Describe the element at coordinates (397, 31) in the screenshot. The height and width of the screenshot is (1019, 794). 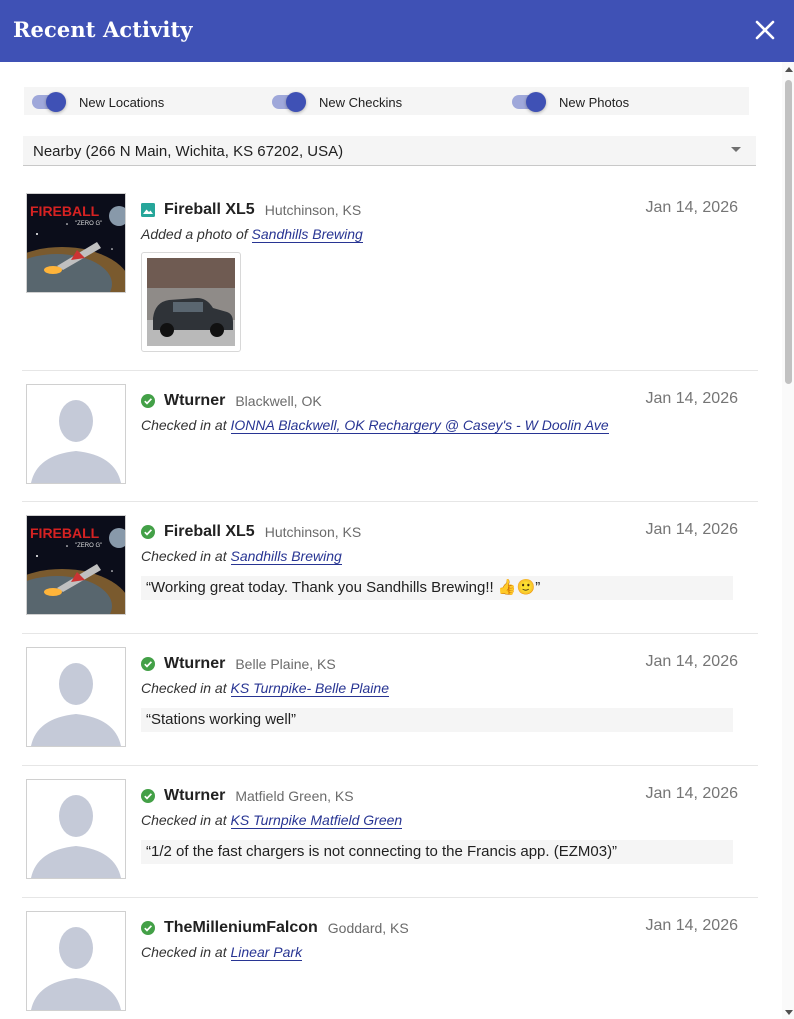
I see `app-bar: Recent Activity` at that location.